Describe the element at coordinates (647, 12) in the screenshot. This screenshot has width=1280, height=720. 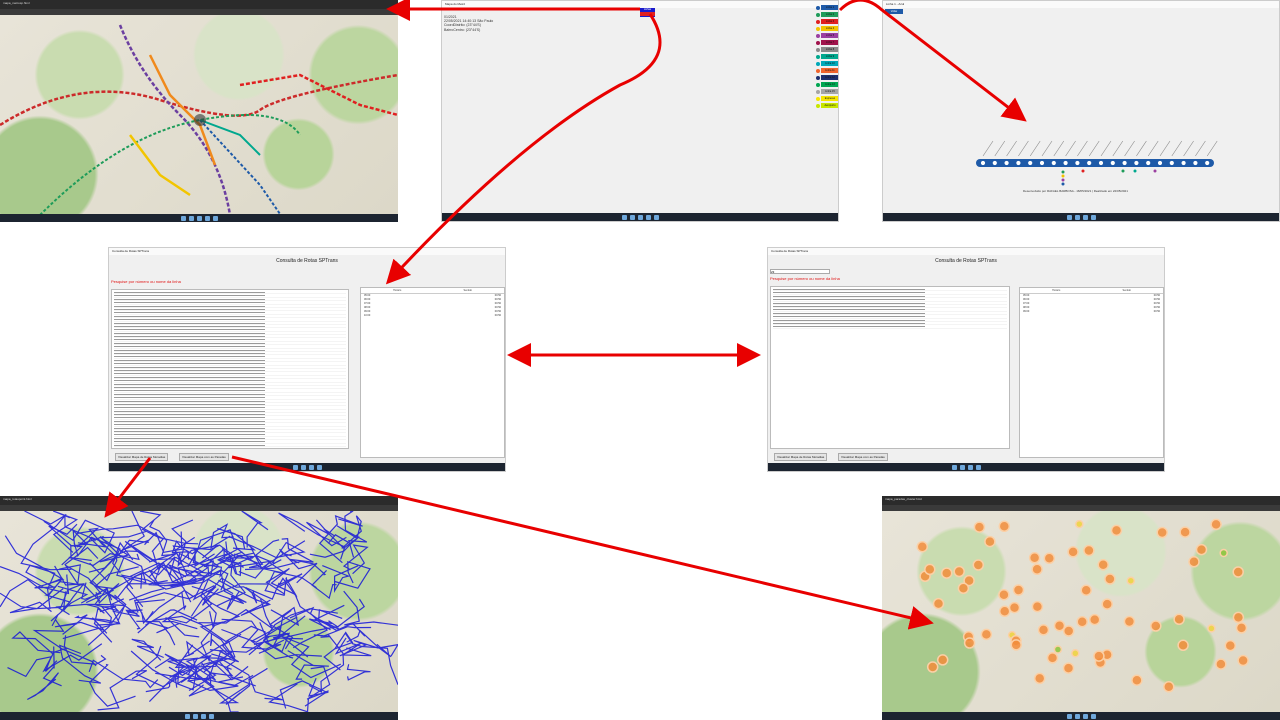
I see `lines-button: Linhas` at that location.